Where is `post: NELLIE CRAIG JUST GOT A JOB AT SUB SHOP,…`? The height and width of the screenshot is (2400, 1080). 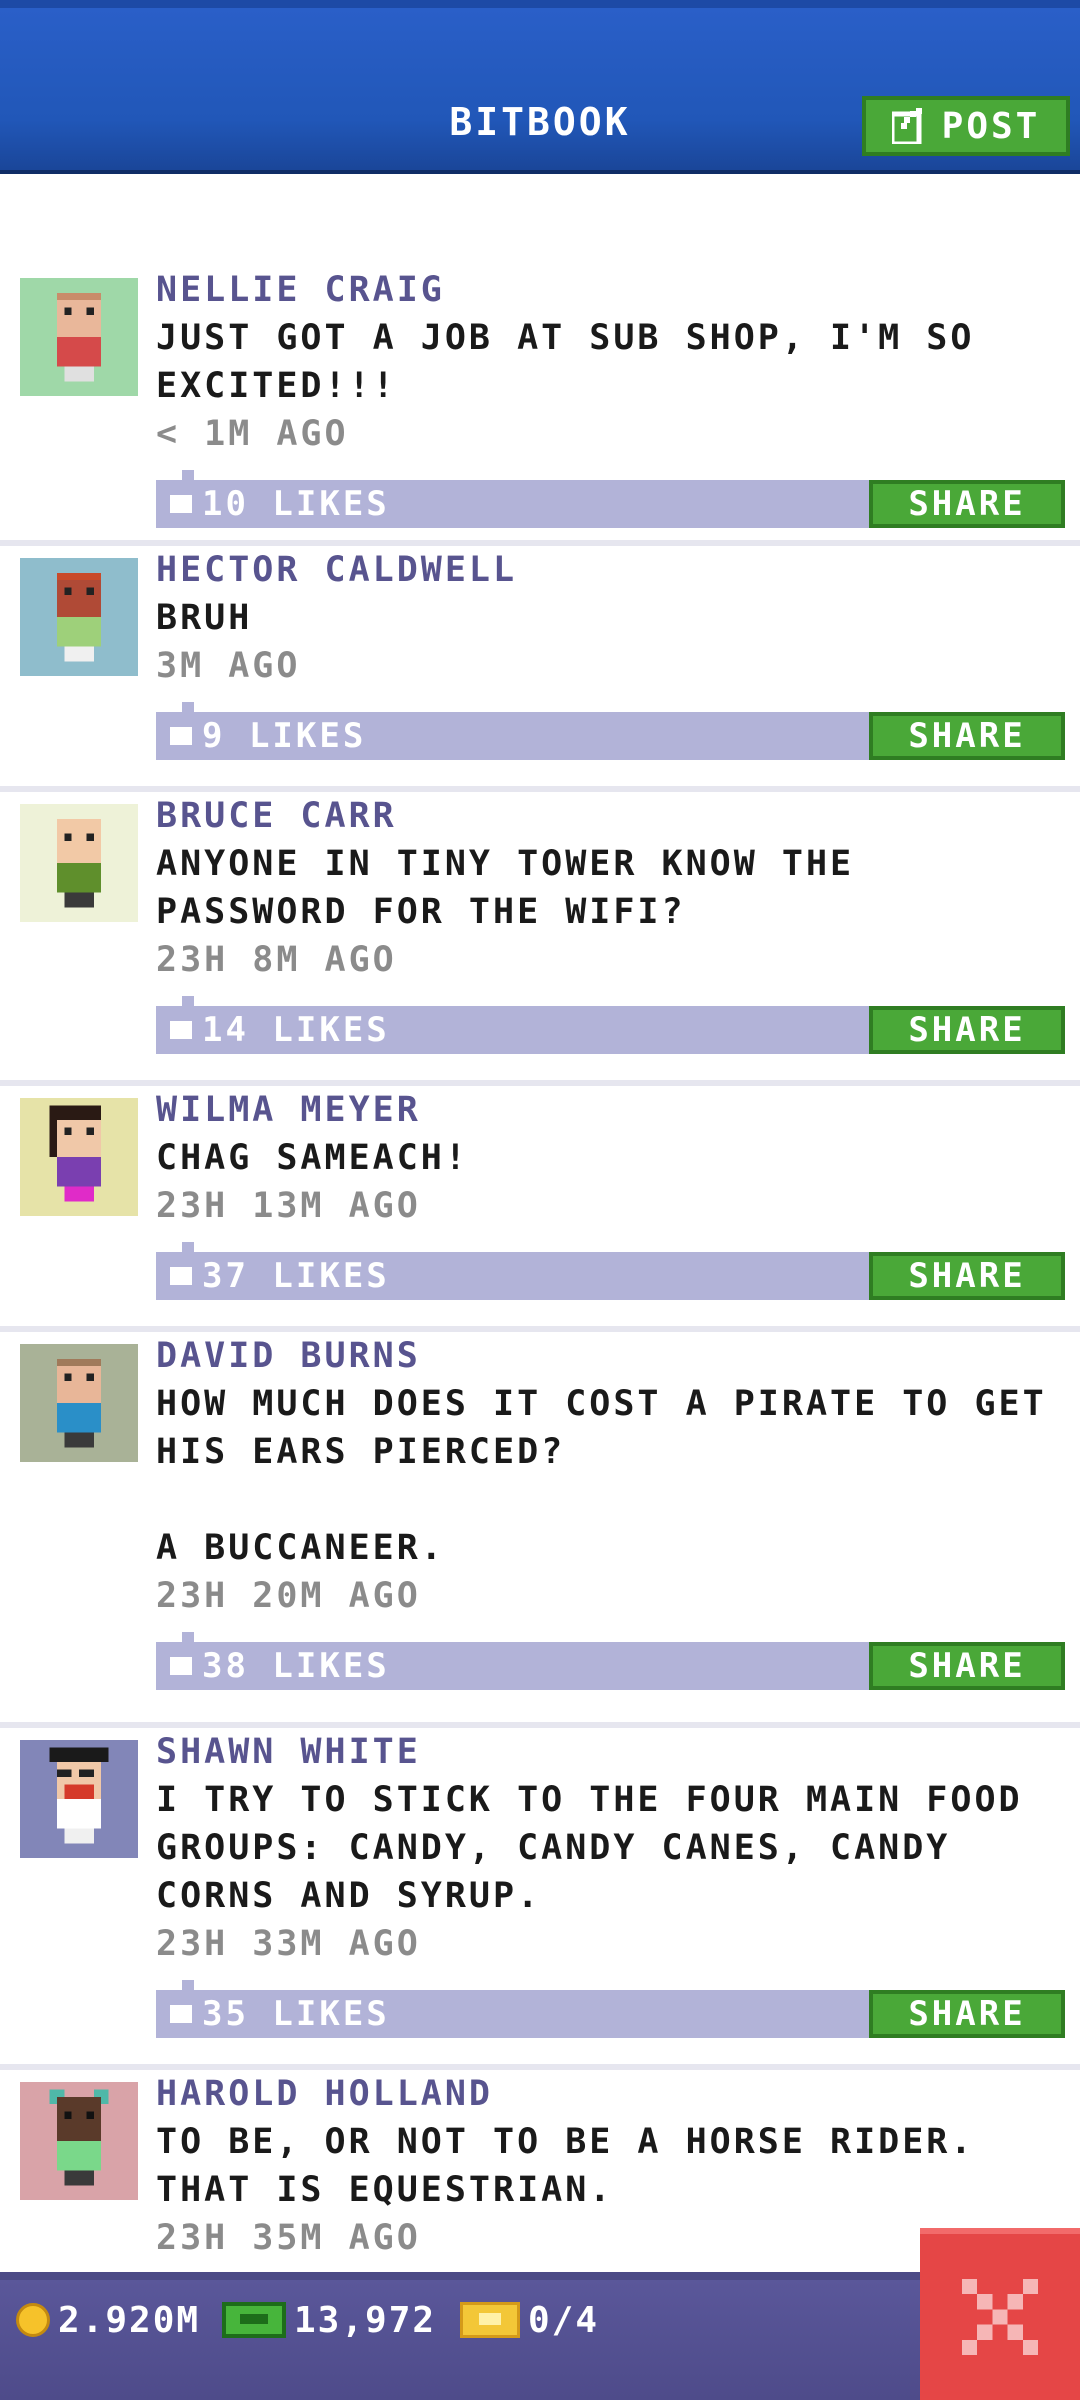
post: NELLIE CRAIG JUST GOT A JOB AT SUB SHOP,… is located at coordinates (540, 406).